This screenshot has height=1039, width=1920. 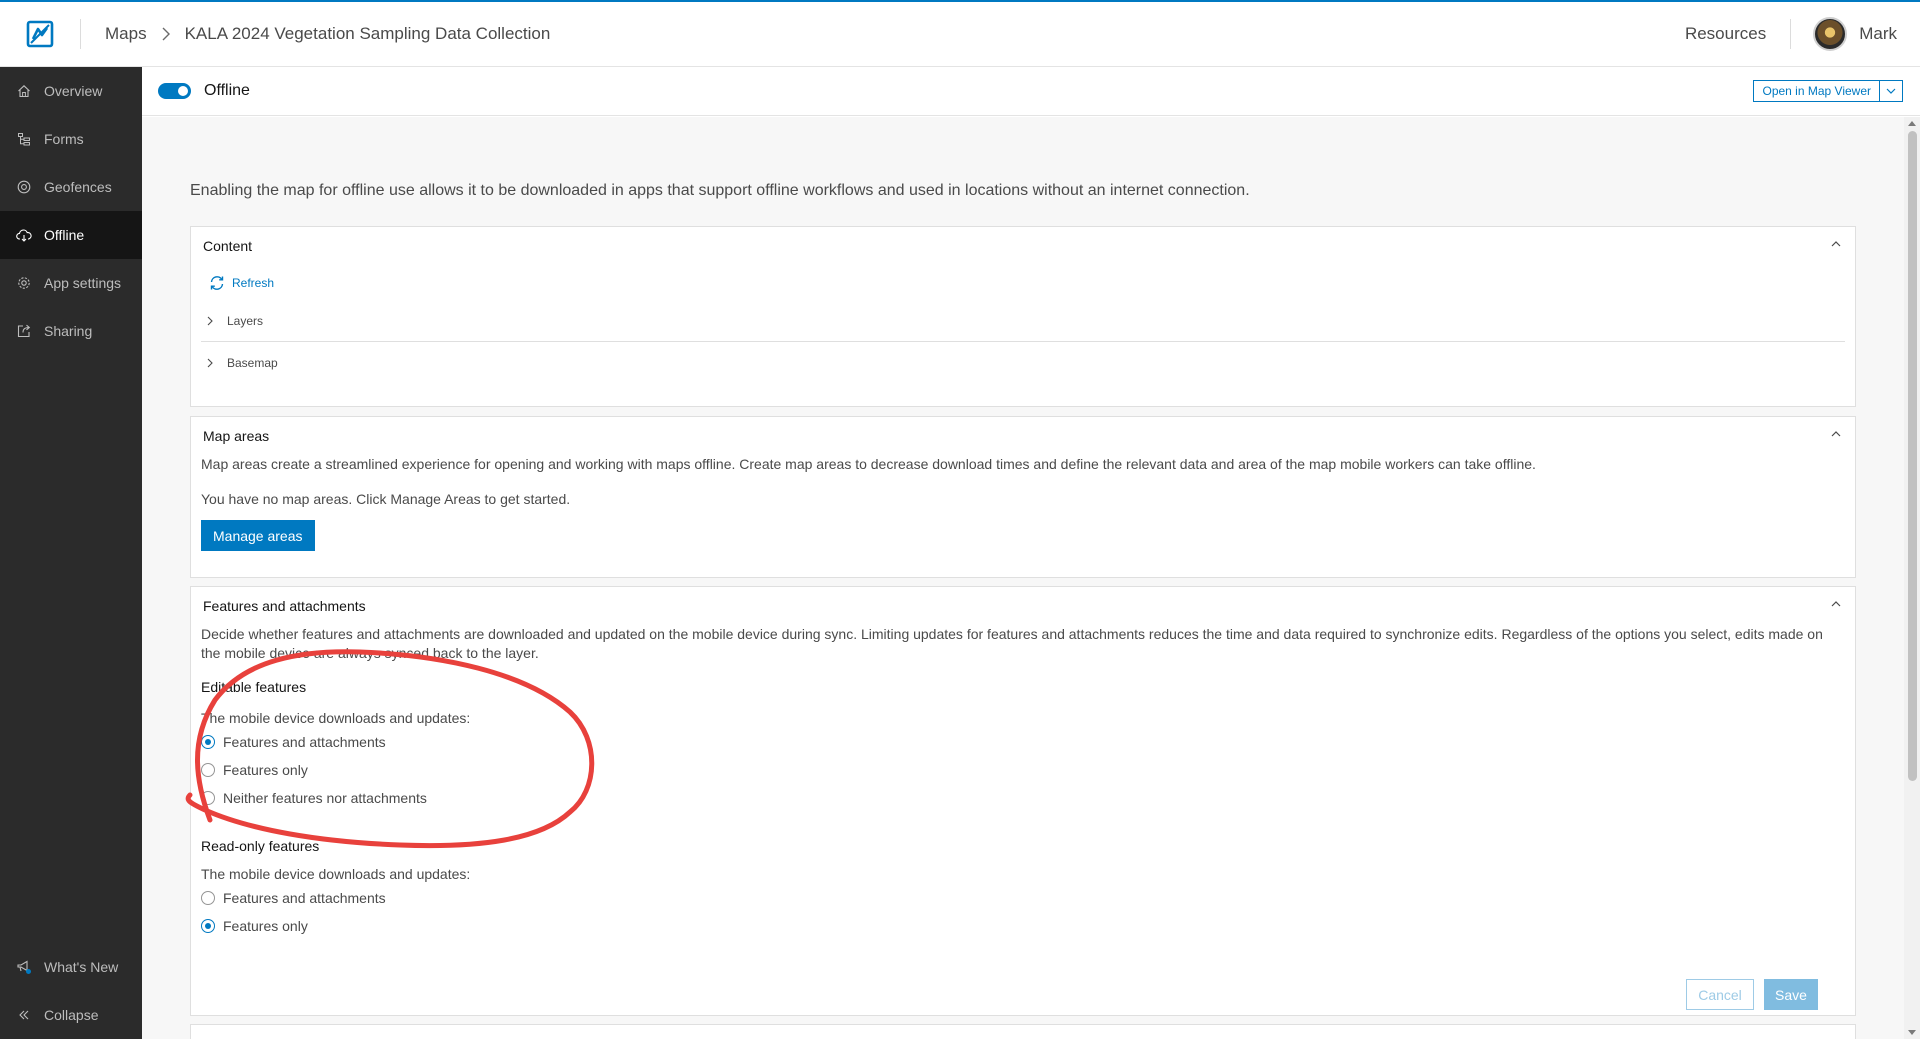 I want to click on share-icon, so click(x=24, y=331).